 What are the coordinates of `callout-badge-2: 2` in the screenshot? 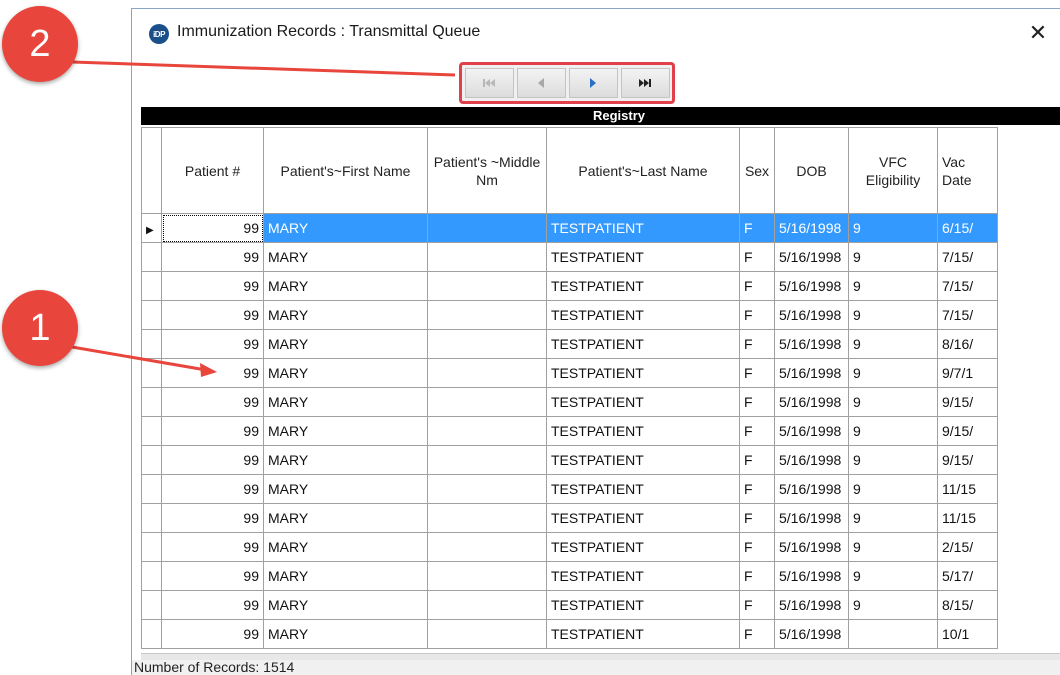 It's located at (40, 44).